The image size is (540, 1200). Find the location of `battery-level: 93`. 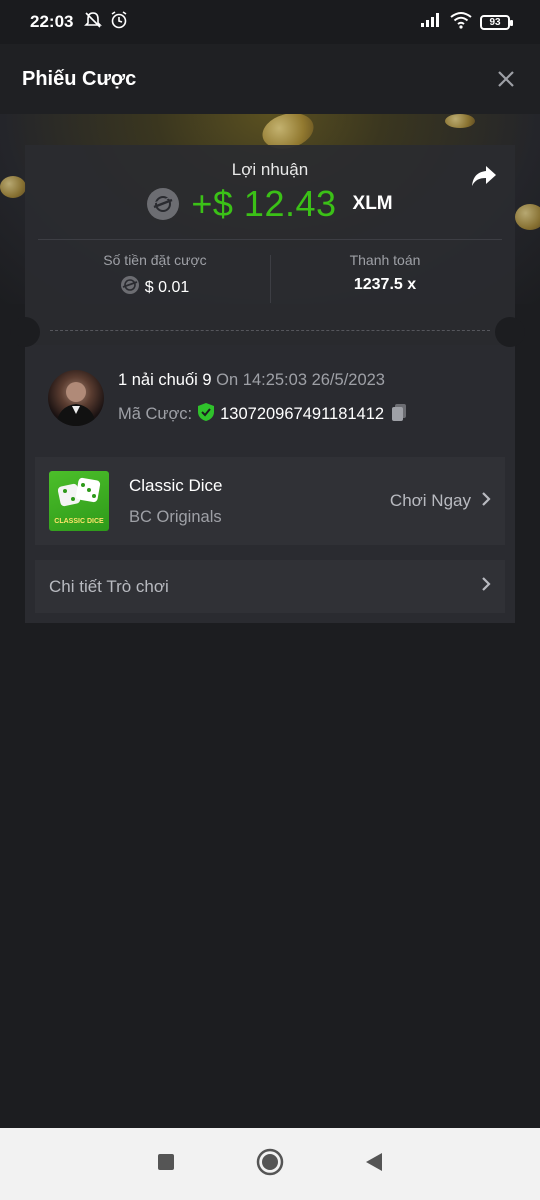

battery-level: 93 is located at coordinates (495, 22).